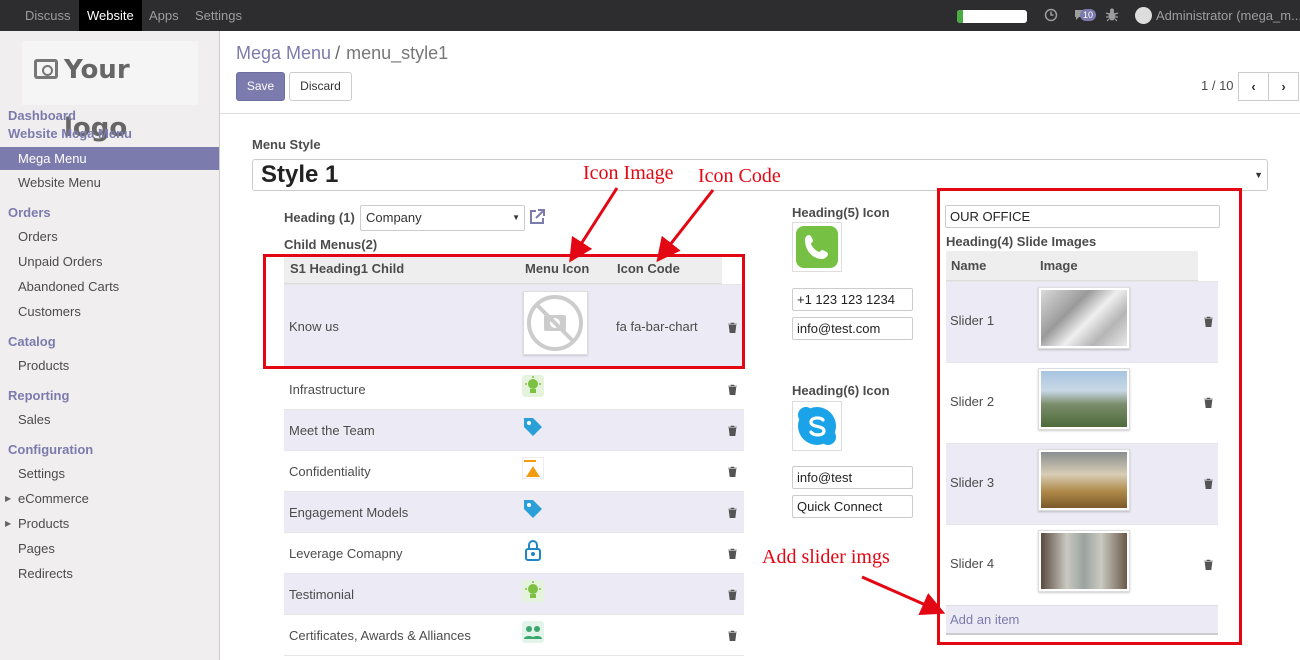 The height and width of the screenshot is (660, 1300). Describe the element at coordinates (286, 144) in the screenshot. I see `menu-style-label: Menu Style` at that location.